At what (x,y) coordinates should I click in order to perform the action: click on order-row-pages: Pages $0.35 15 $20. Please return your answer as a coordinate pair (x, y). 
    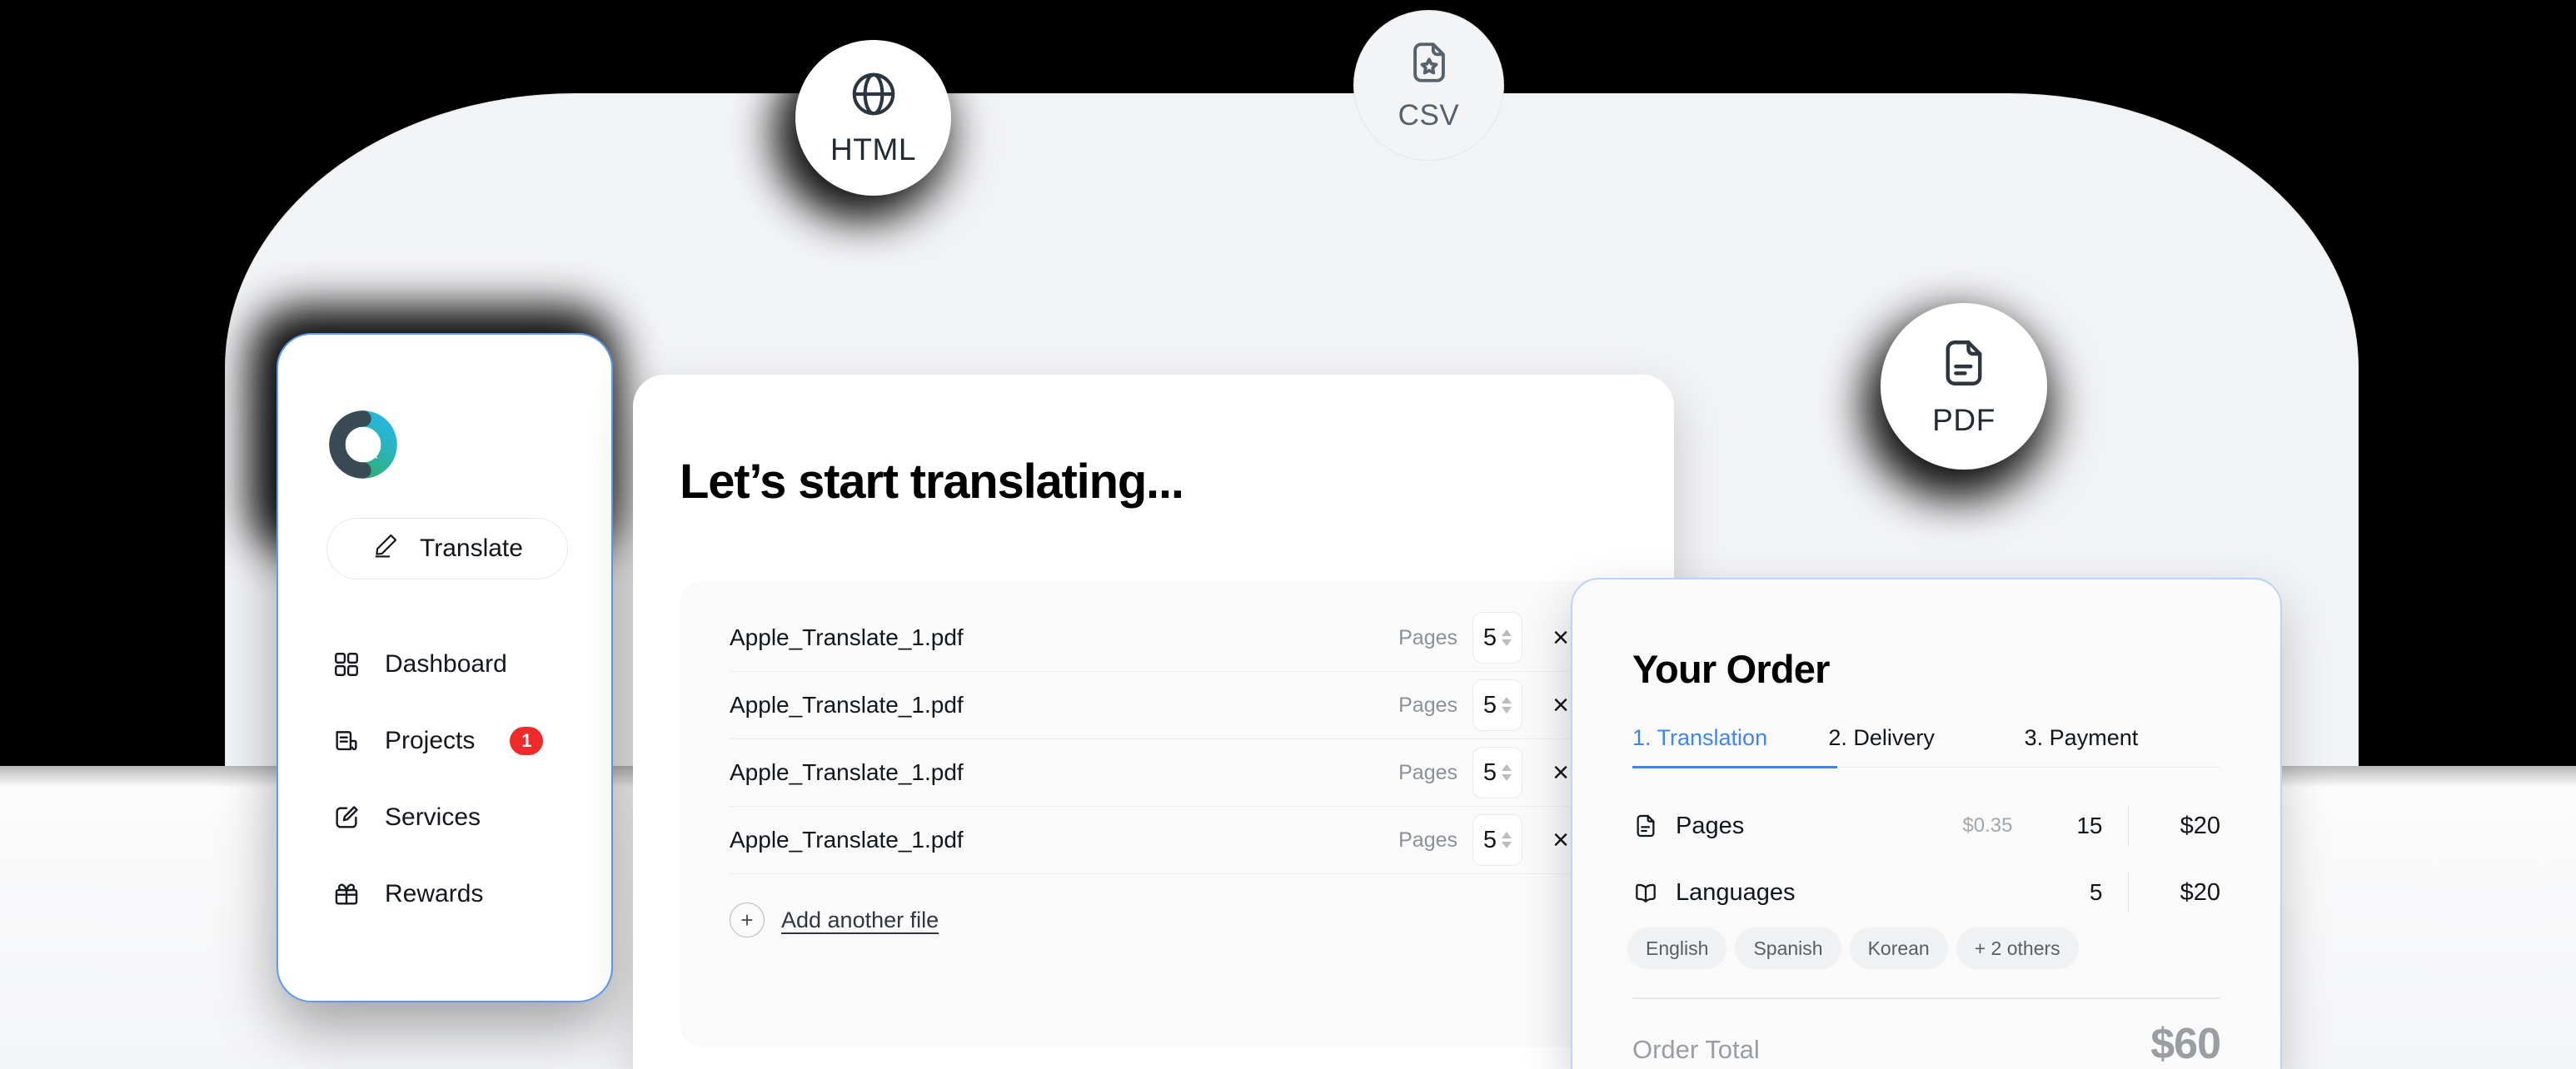
    Looking at the image, I should click on (1926, 826).